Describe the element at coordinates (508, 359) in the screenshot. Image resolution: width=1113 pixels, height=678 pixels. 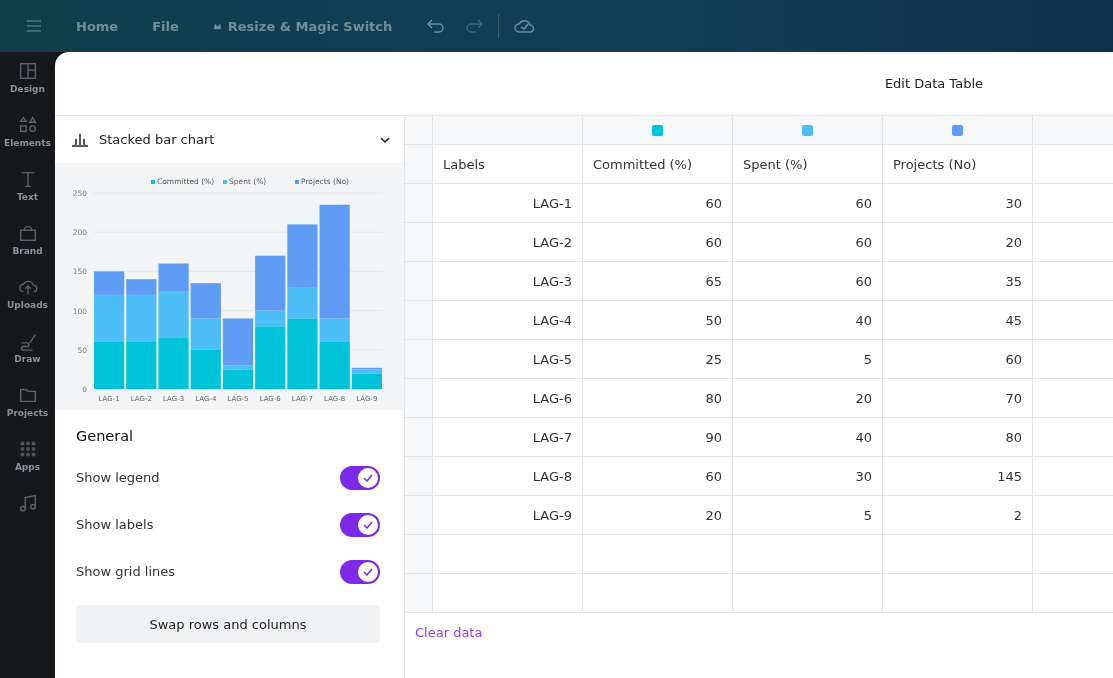
I see `table-cell: LAG-5` at that location.